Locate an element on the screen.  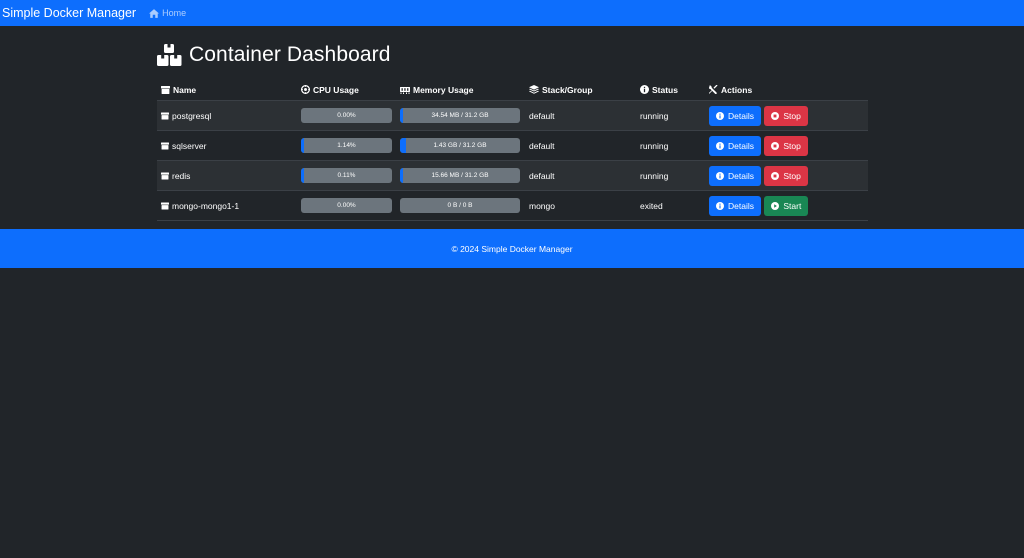
container-name-cell: mongo-mongo1-1 is located at coordinates (227, 205).